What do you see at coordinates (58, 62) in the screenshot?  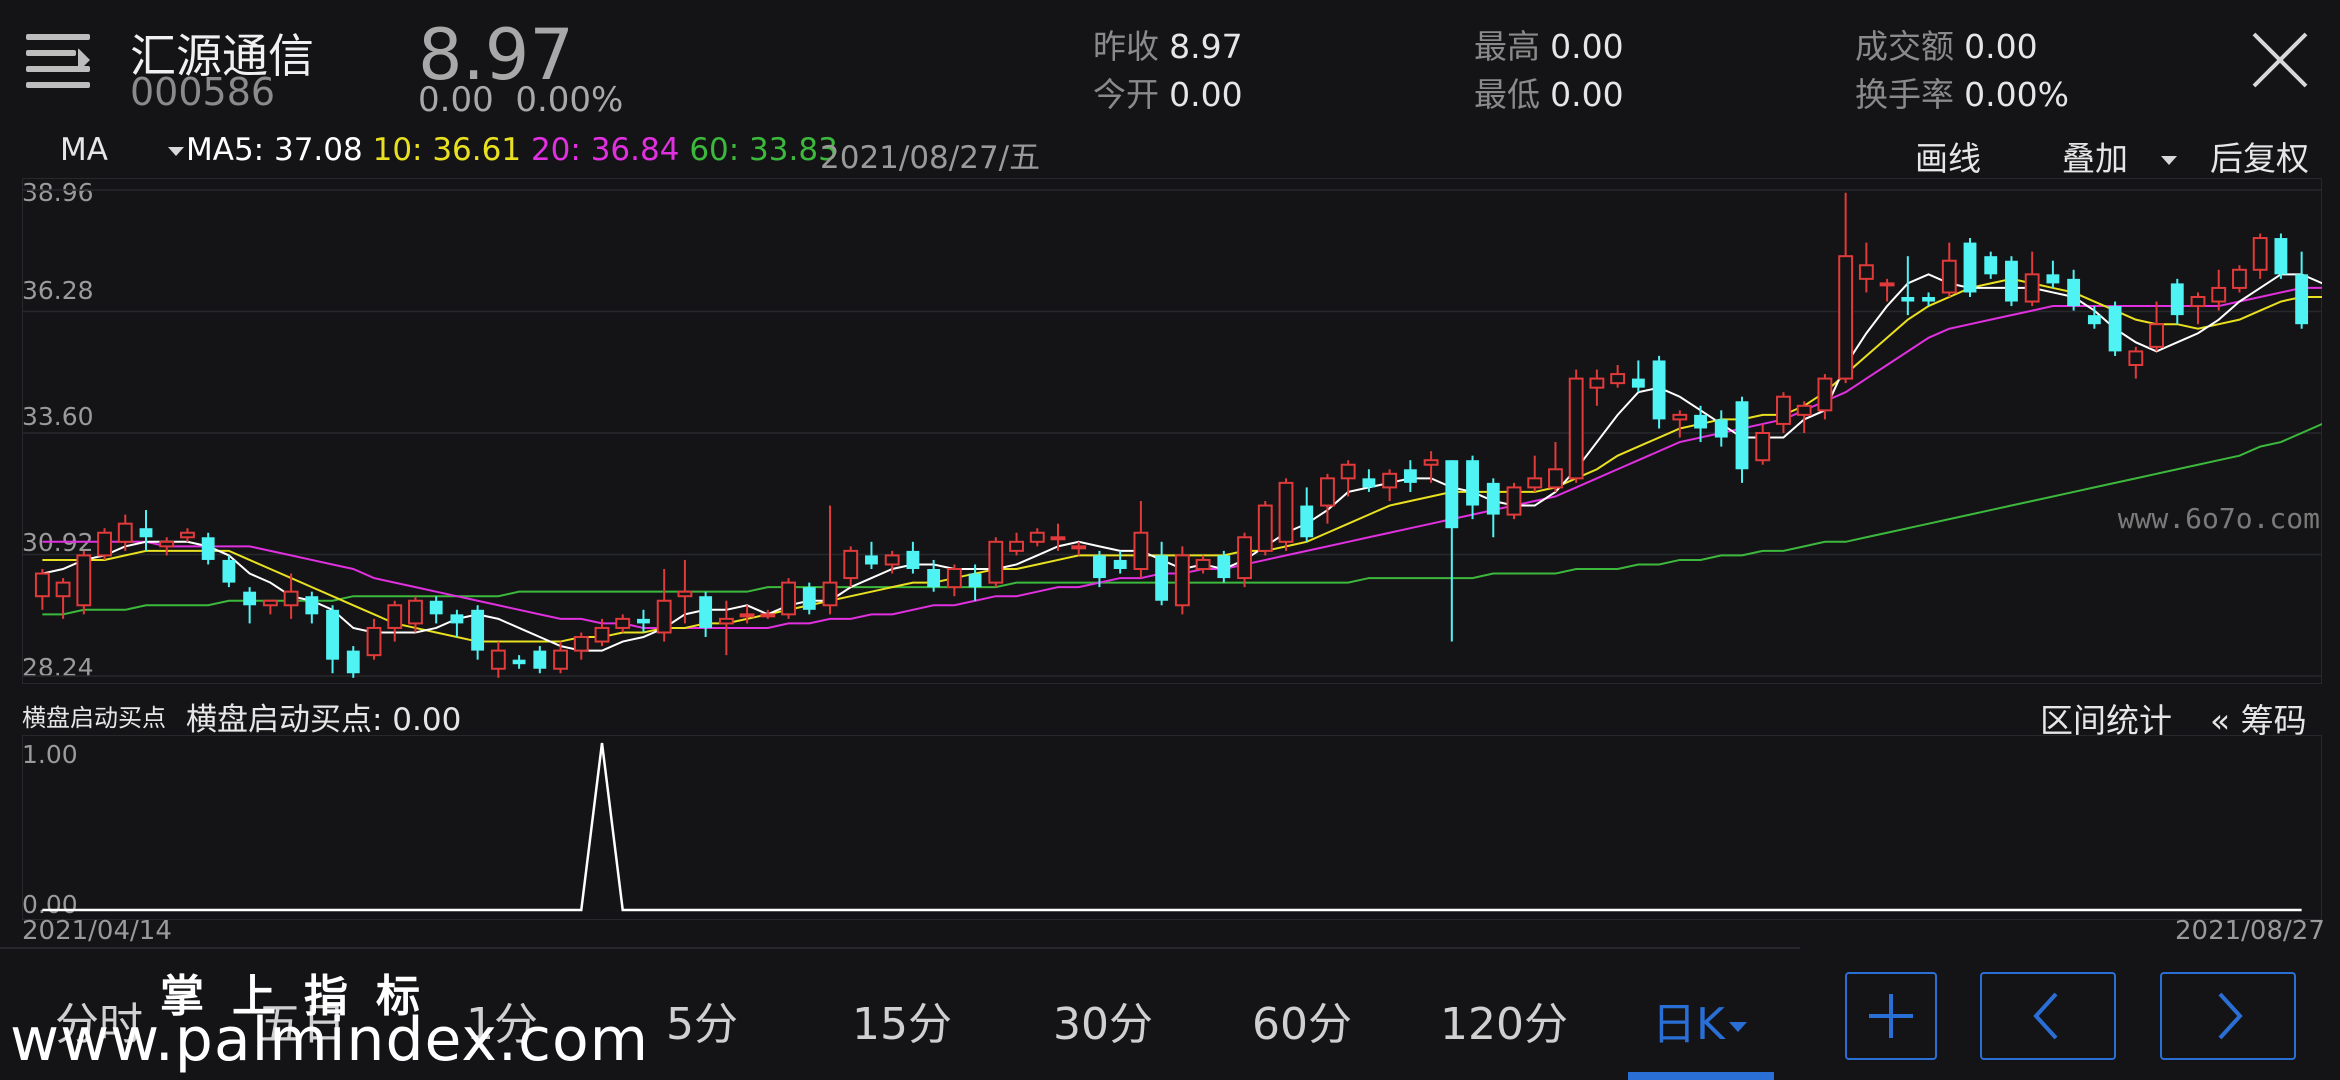 I see `menu-icon` at bounding box center [58, 62].